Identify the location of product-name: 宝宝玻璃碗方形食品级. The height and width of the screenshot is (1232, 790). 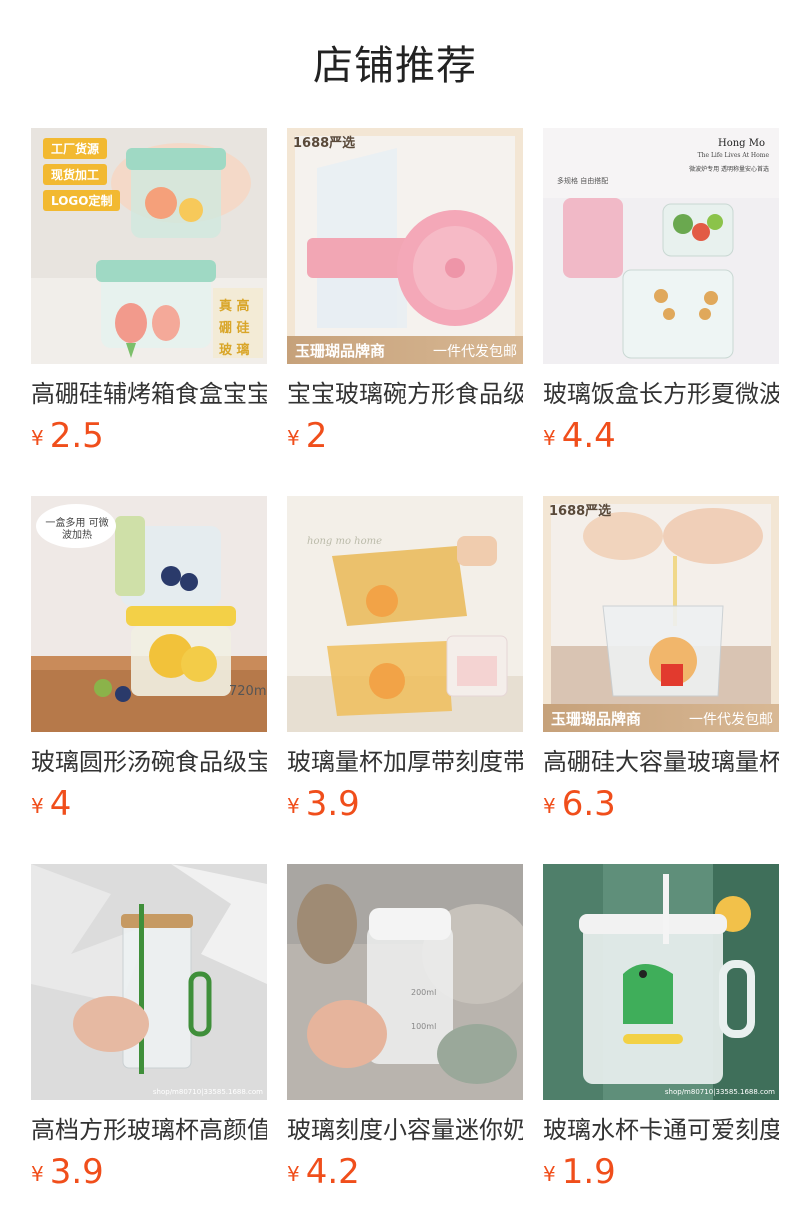
(405, 394).